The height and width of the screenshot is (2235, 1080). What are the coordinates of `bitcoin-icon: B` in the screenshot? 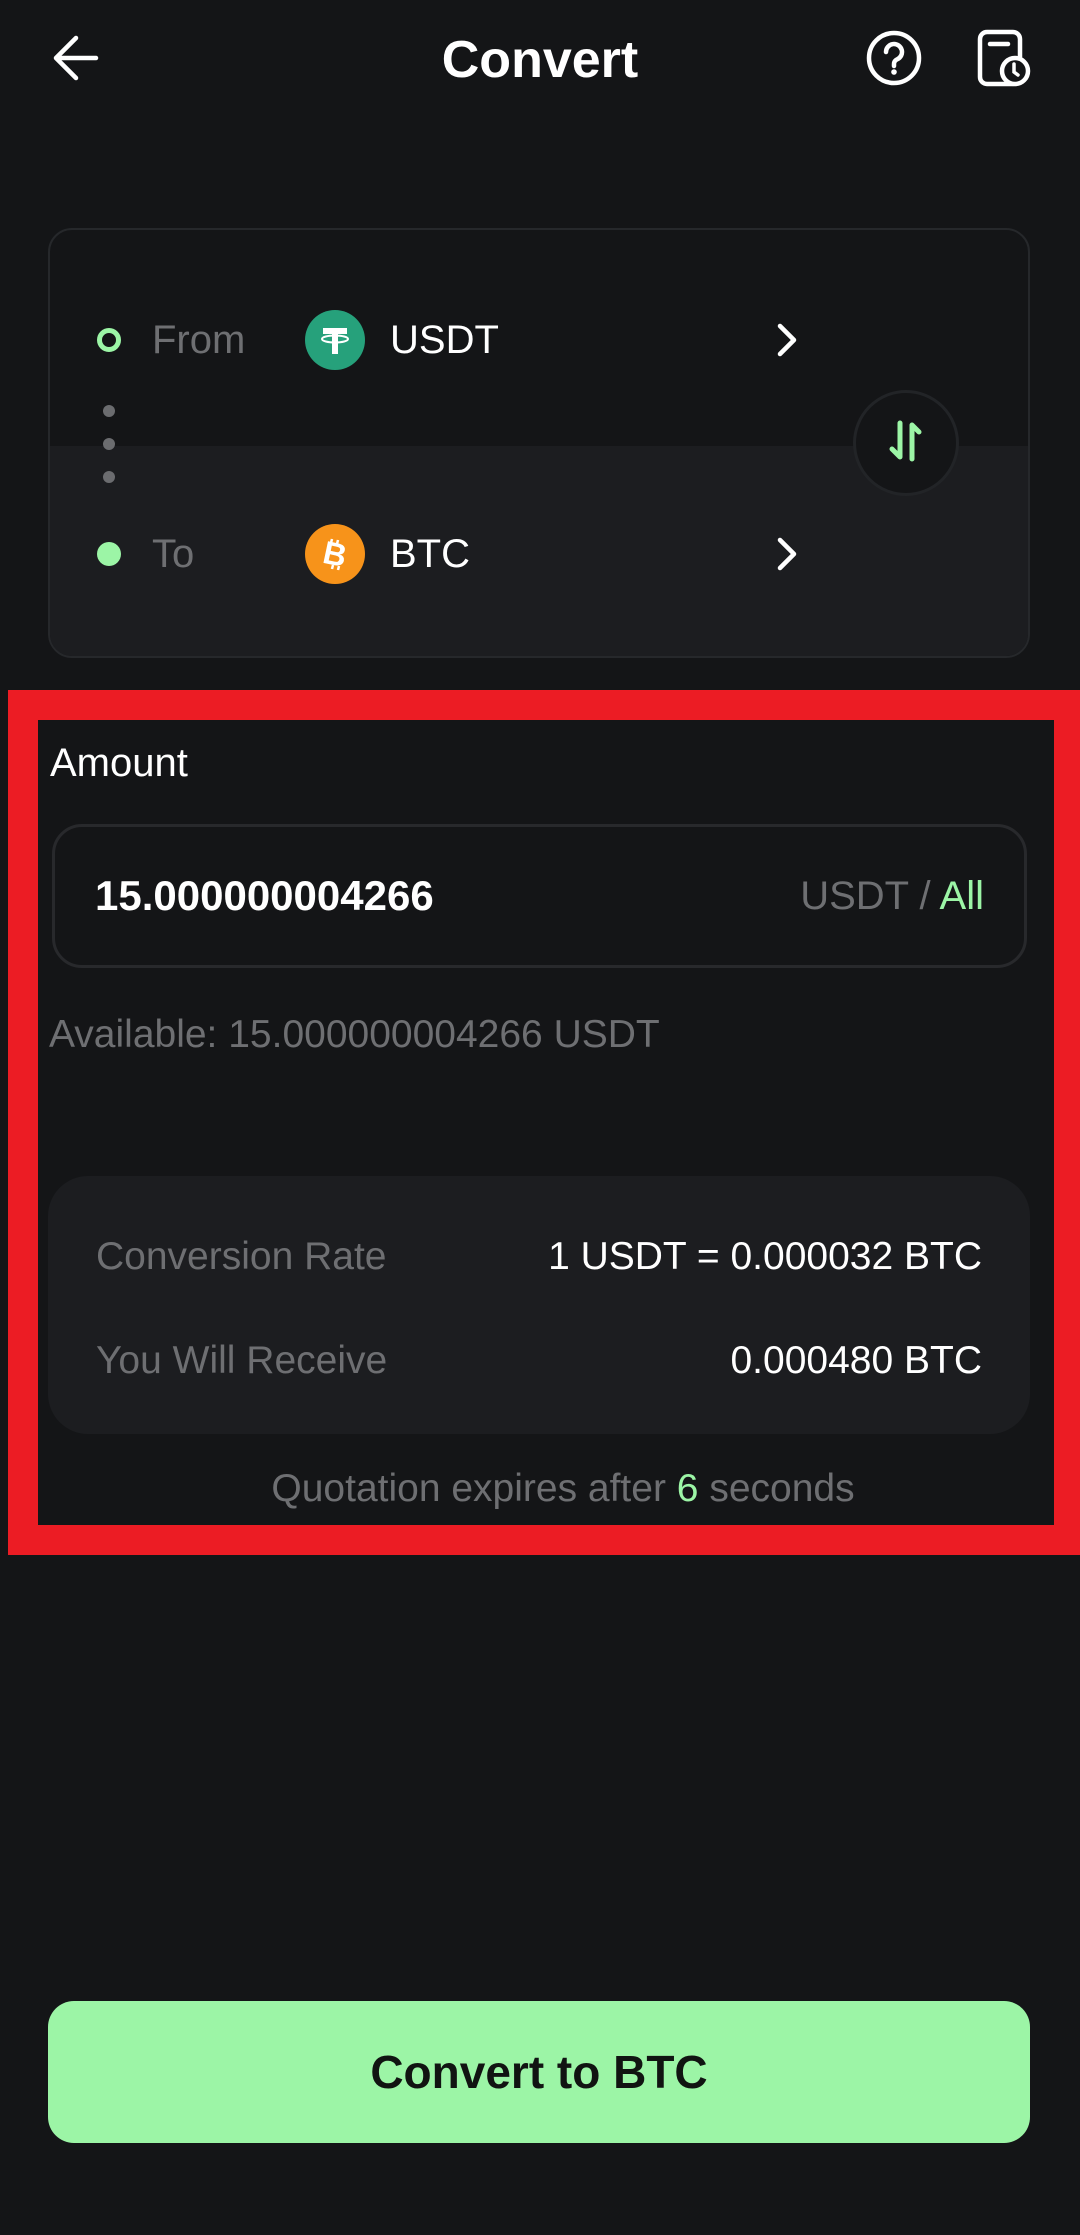 It's located at (335, 554).